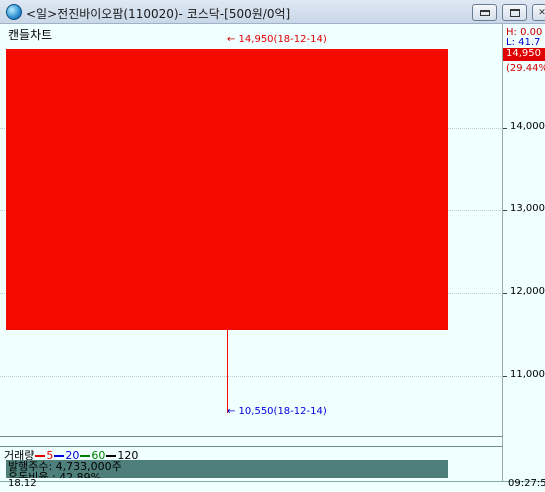 The height and width of the screenshot is (492, 545). I want to click on float-ratio: 유동비율 : 42.89%, so click(55, 474).